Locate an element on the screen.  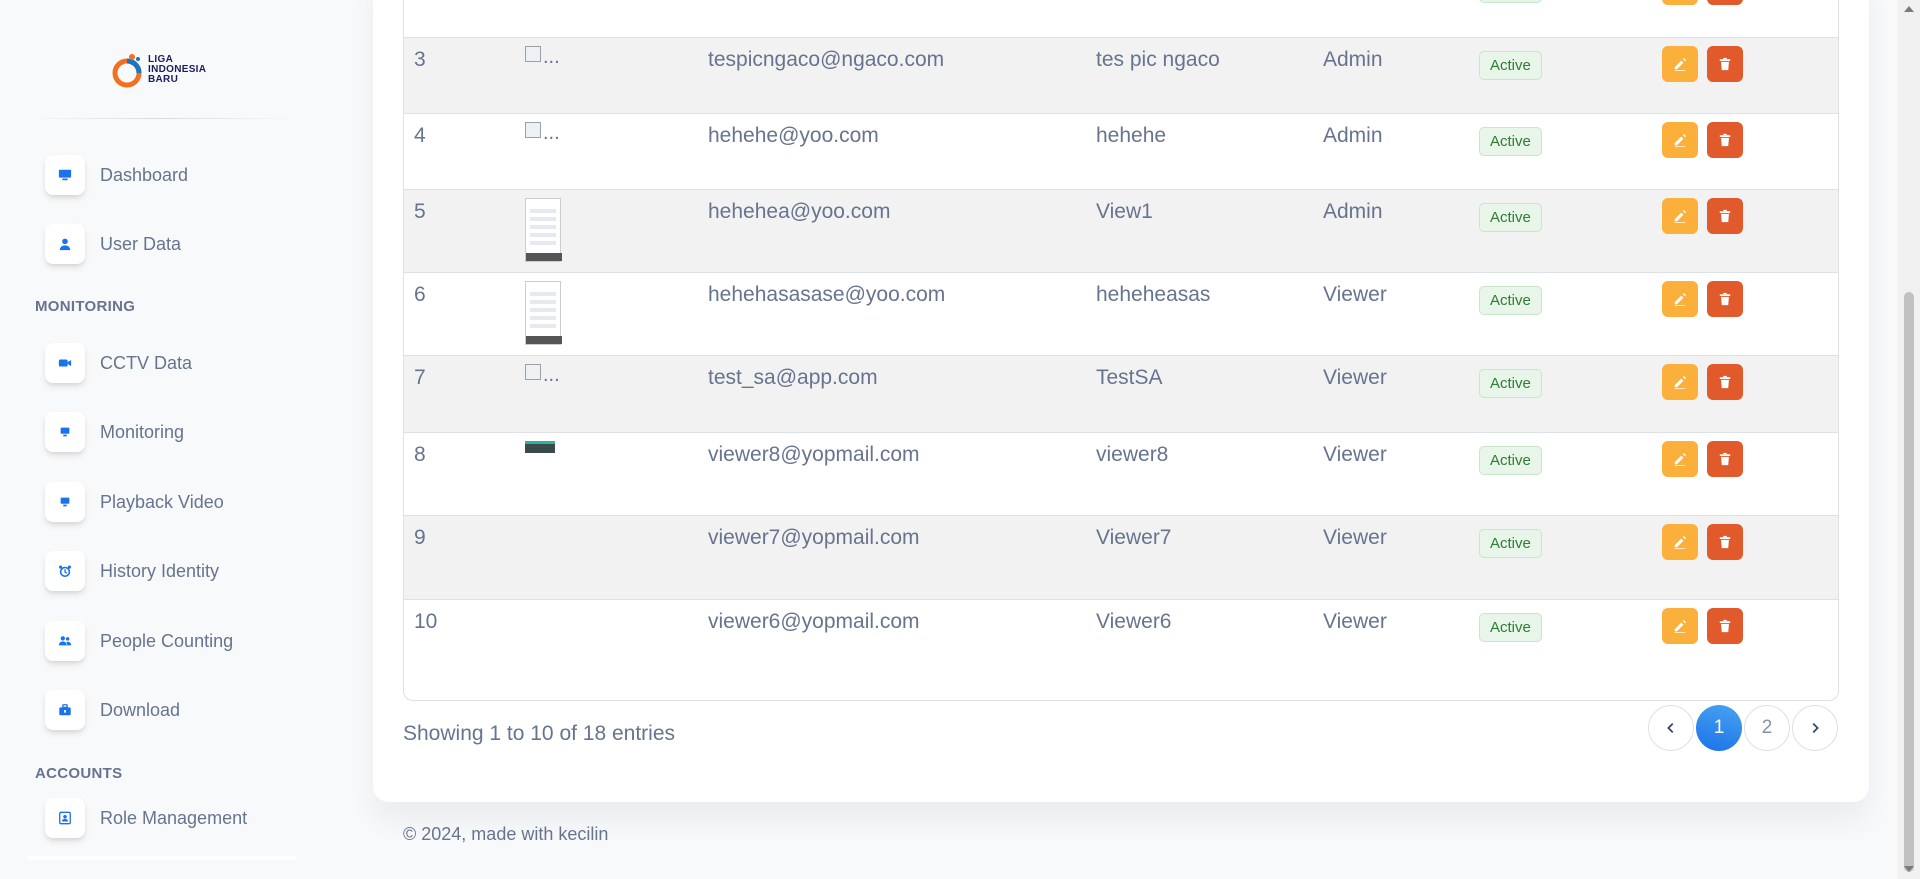
sidebar-item-monitoring: Monitoring is located at coordinates (175, 432).